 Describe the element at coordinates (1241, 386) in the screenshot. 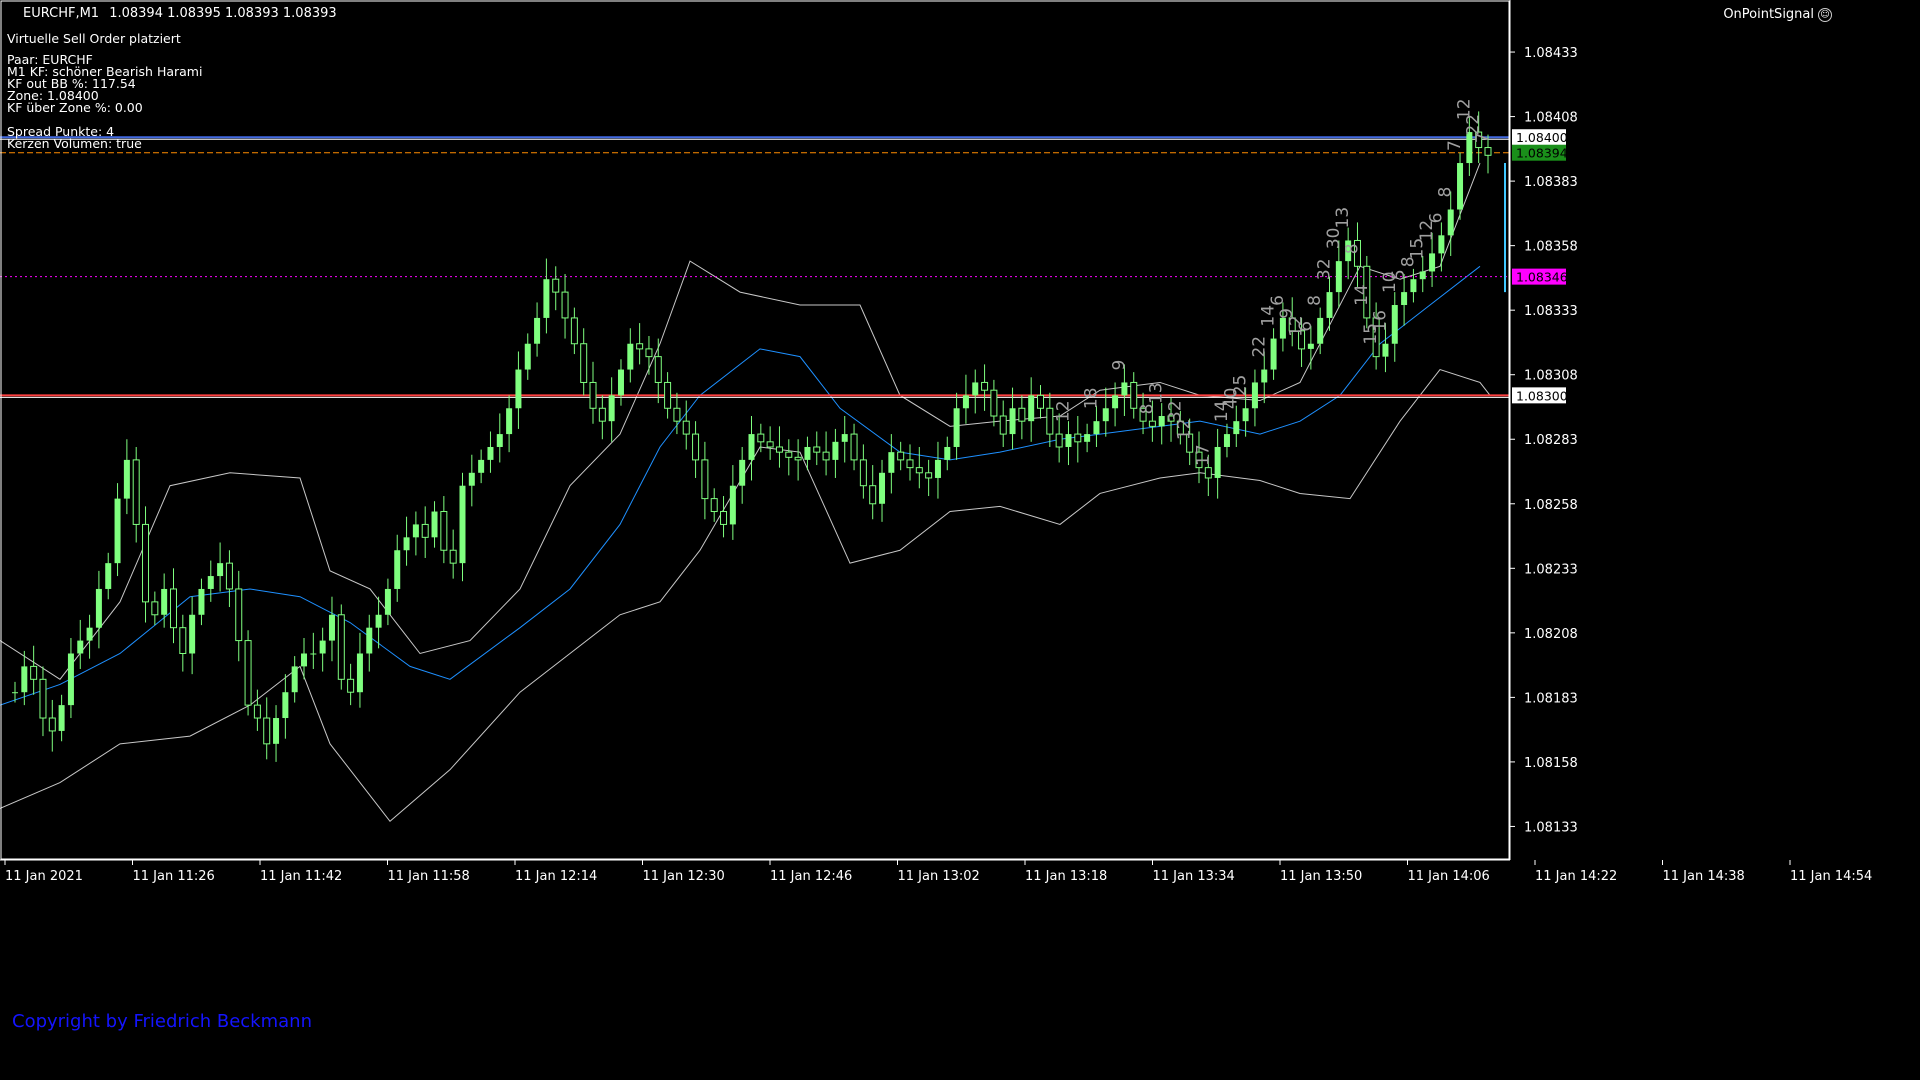

I see `volume-label: 25` at that location.